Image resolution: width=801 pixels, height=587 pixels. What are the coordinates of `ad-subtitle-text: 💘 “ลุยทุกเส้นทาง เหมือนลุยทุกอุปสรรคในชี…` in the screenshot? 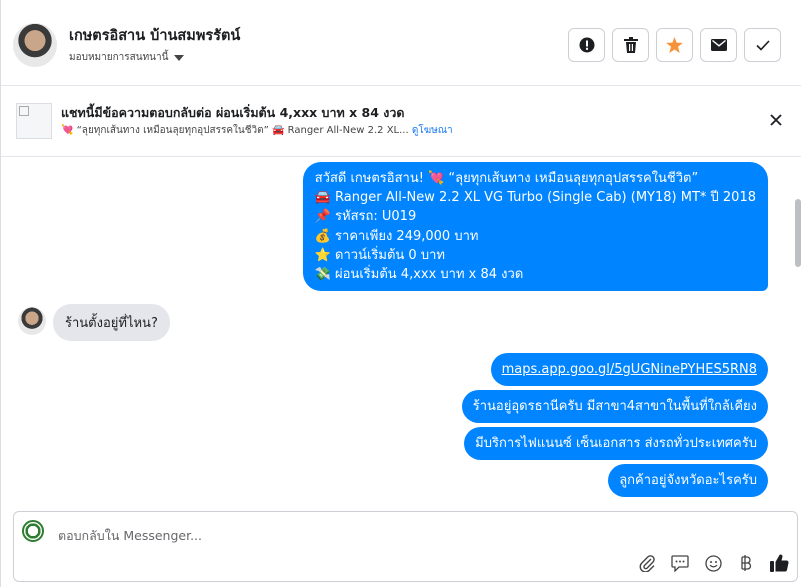 It's located at (235, 130).